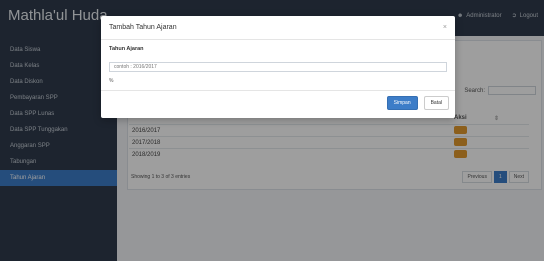 This screenshot has width=544, height=261. I want to click on modal-actions: Simpan Batal, so click(417, 103).